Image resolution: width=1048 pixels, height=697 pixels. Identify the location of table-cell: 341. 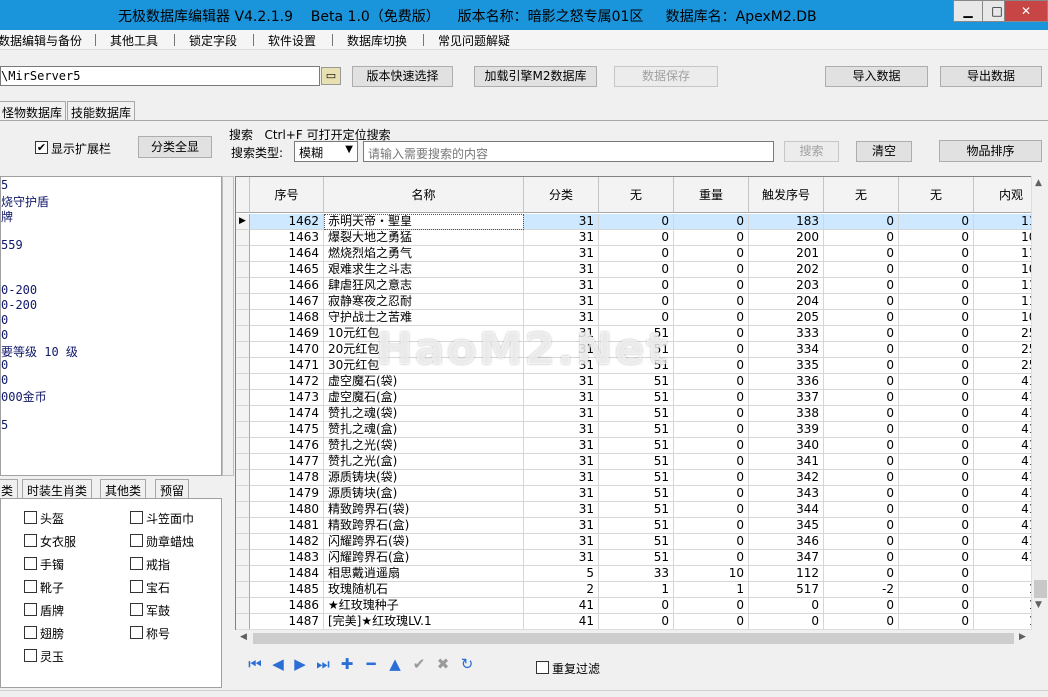
(786, 462).